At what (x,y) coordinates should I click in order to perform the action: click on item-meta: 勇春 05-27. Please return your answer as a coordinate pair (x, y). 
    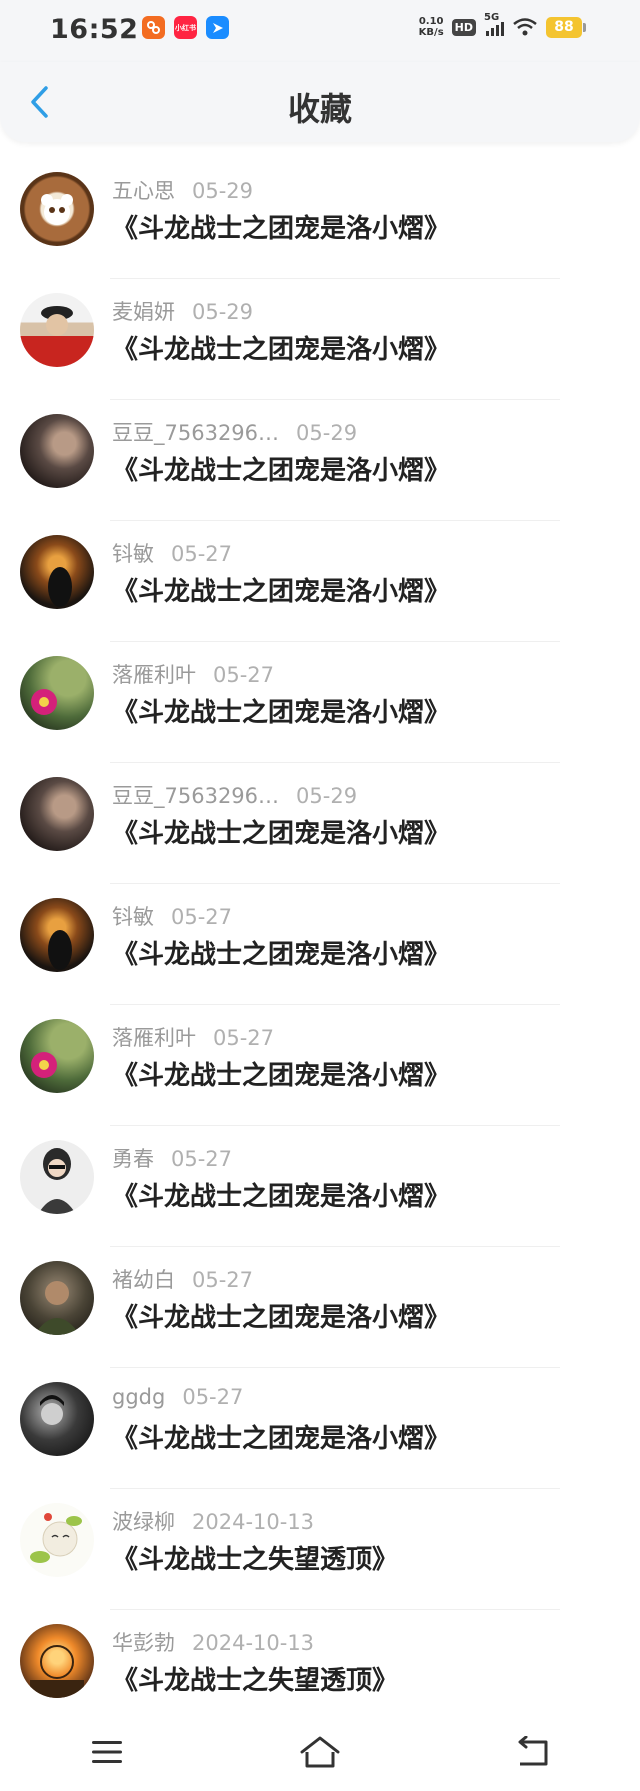
    Looking at the image, I should click on (172, 1158).